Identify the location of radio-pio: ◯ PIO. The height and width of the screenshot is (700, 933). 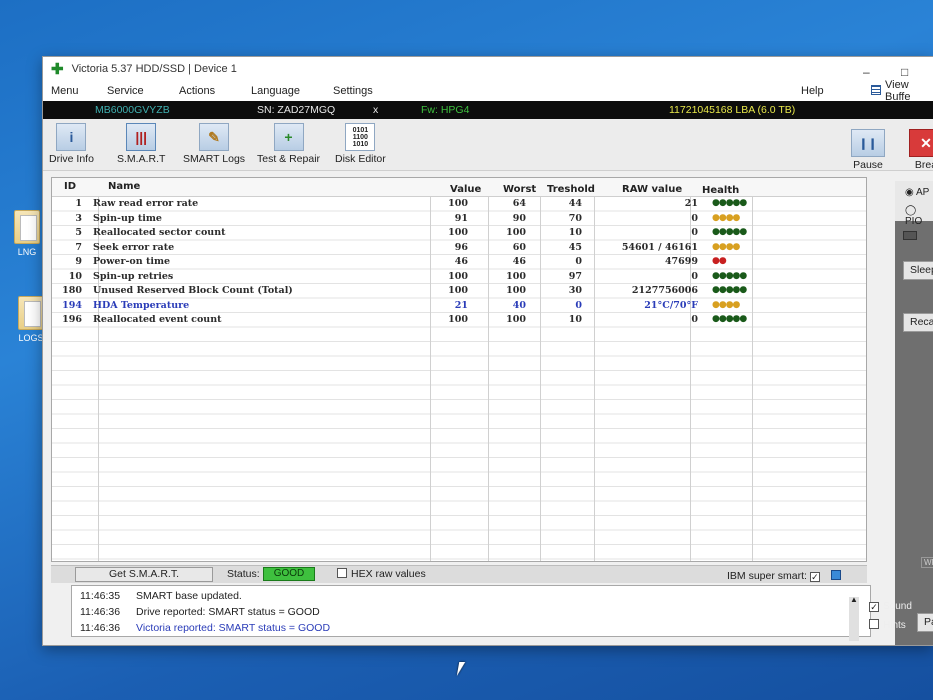
(919, 216).